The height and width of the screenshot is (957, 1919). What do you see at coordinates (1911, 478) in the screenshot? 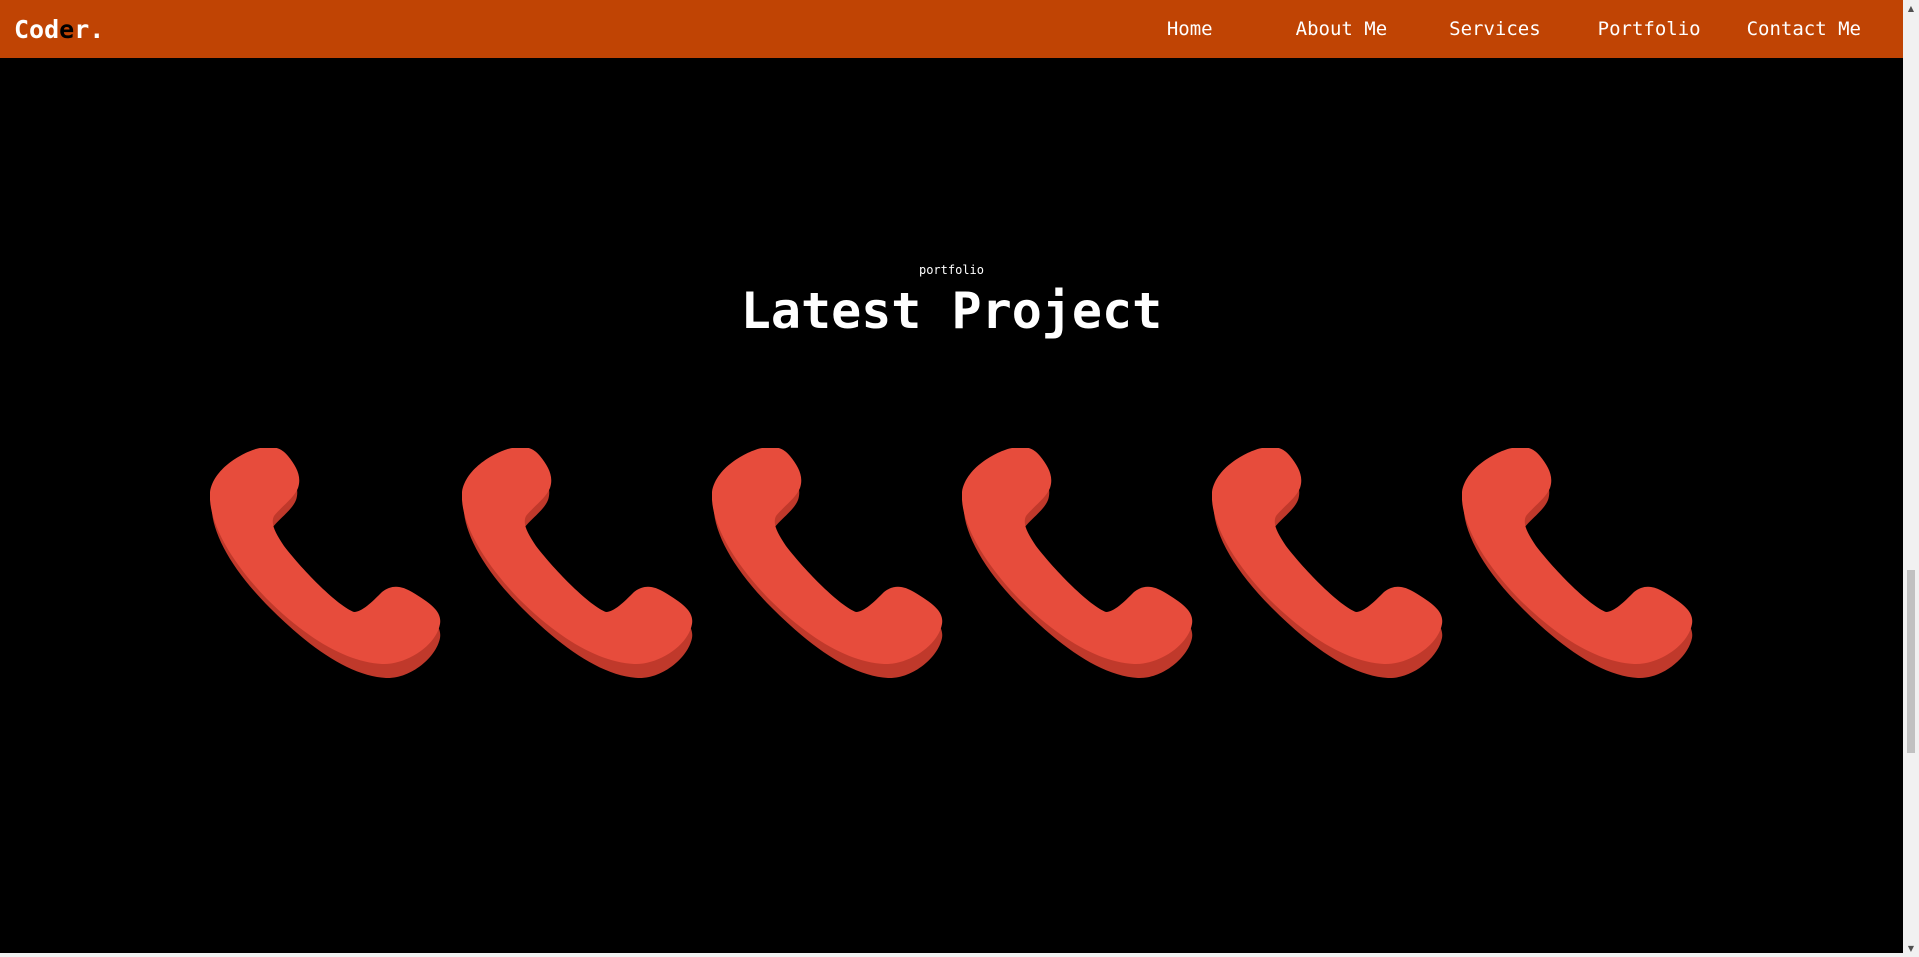
I see `vertical-scrollbar: ▲ ▼` at bounding box center [1911, 478].